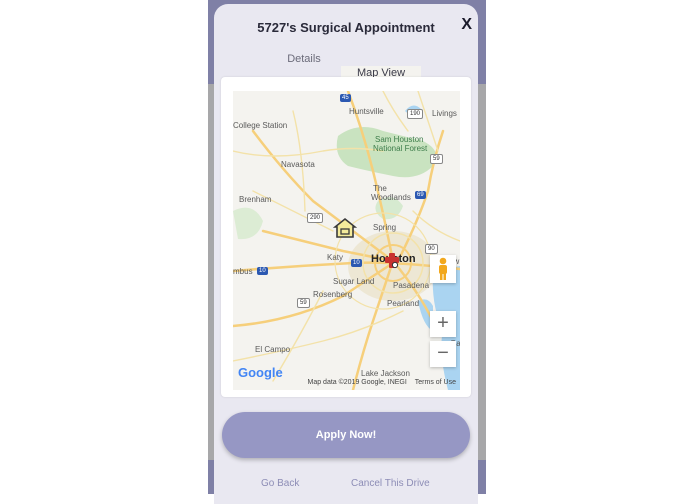 Image resolution: width=695 pixels, height=504 pixels. Describe the element at coordinates (345, 98) in the screenshot. I see `highway-shield-i45: 45` at that location.